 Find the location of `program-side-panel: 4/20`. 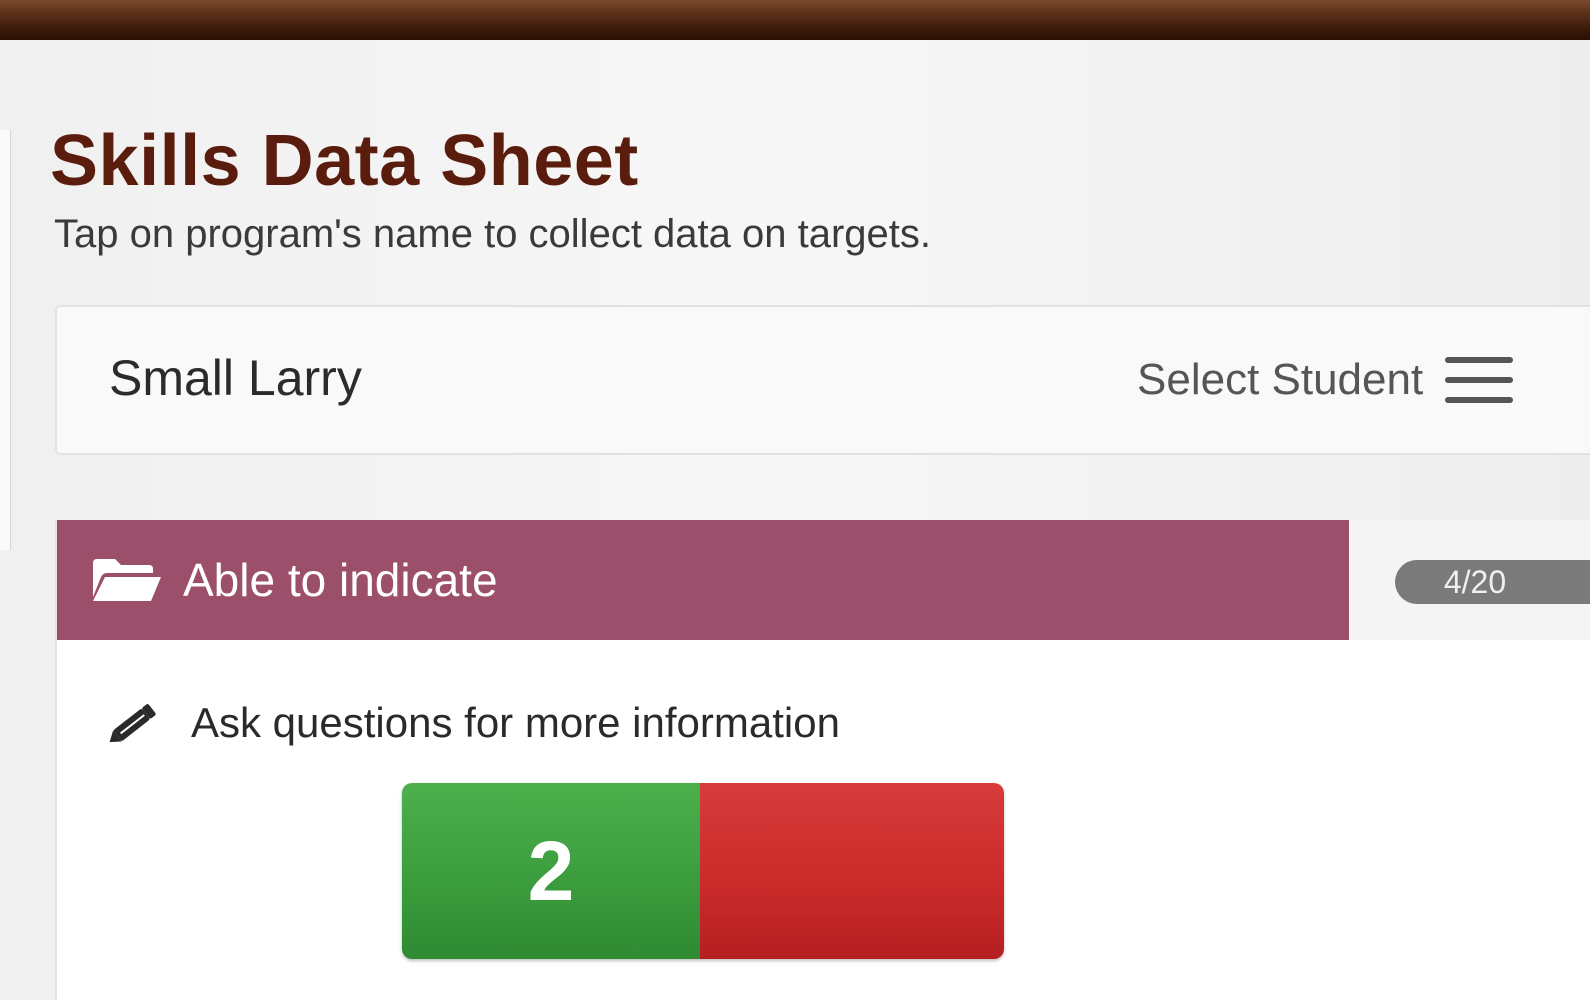

program-side-panel: 4/20 is located at coordinates (1469, 580).